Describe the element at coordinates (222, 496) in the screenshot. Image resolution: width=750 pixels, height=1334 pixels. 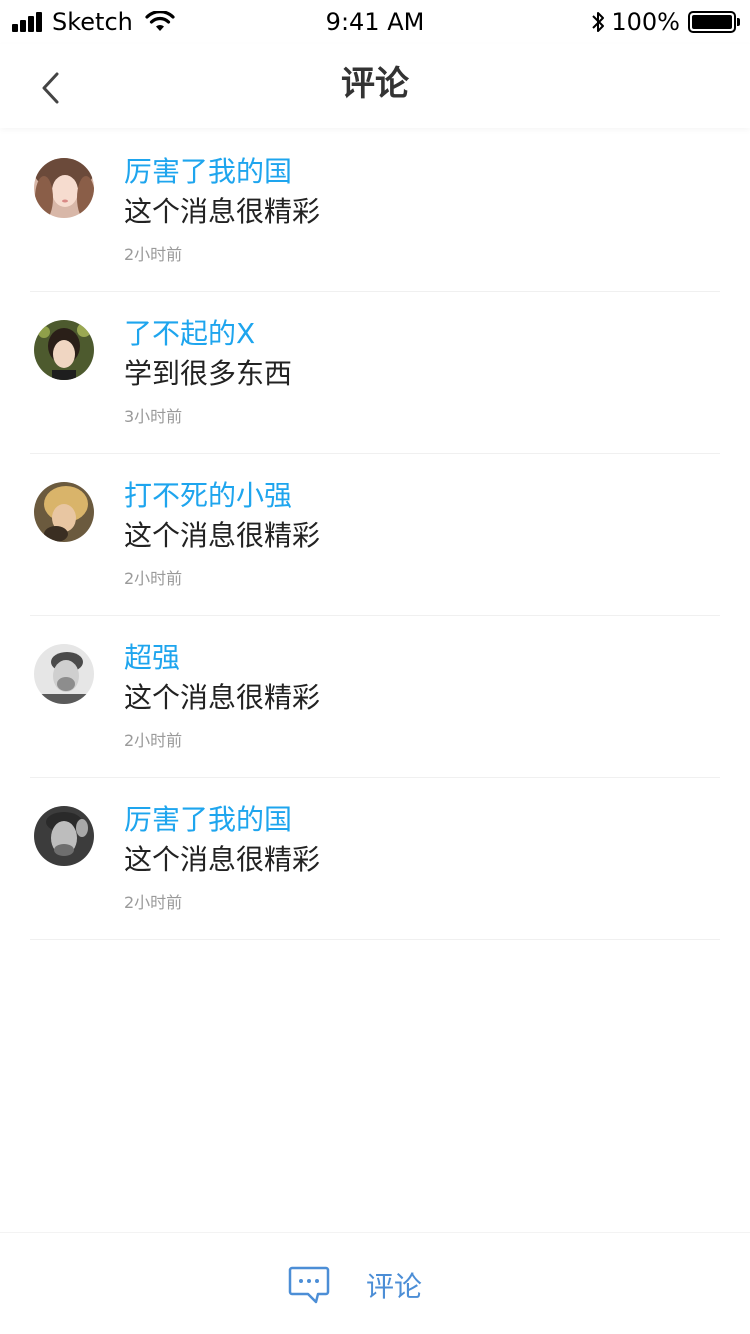
I see `comment-username: 打不死的小强` at that location.